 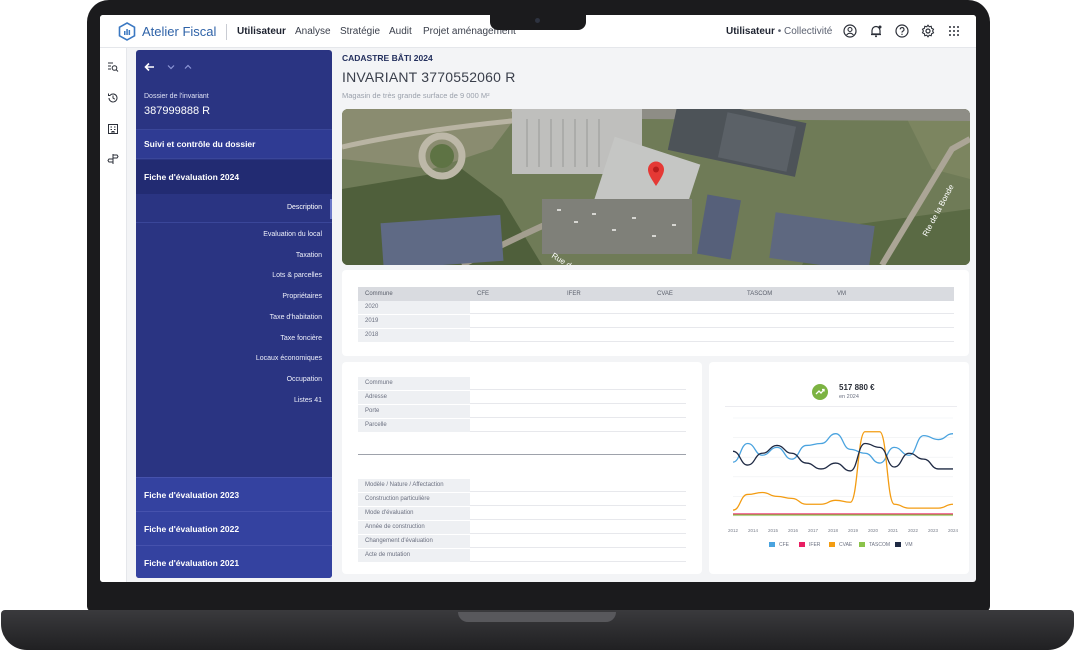 What do you see at coordinates (522, 425) in the screenshot?
I see `field-row: Parcelle` at bounding box center [522, 425].